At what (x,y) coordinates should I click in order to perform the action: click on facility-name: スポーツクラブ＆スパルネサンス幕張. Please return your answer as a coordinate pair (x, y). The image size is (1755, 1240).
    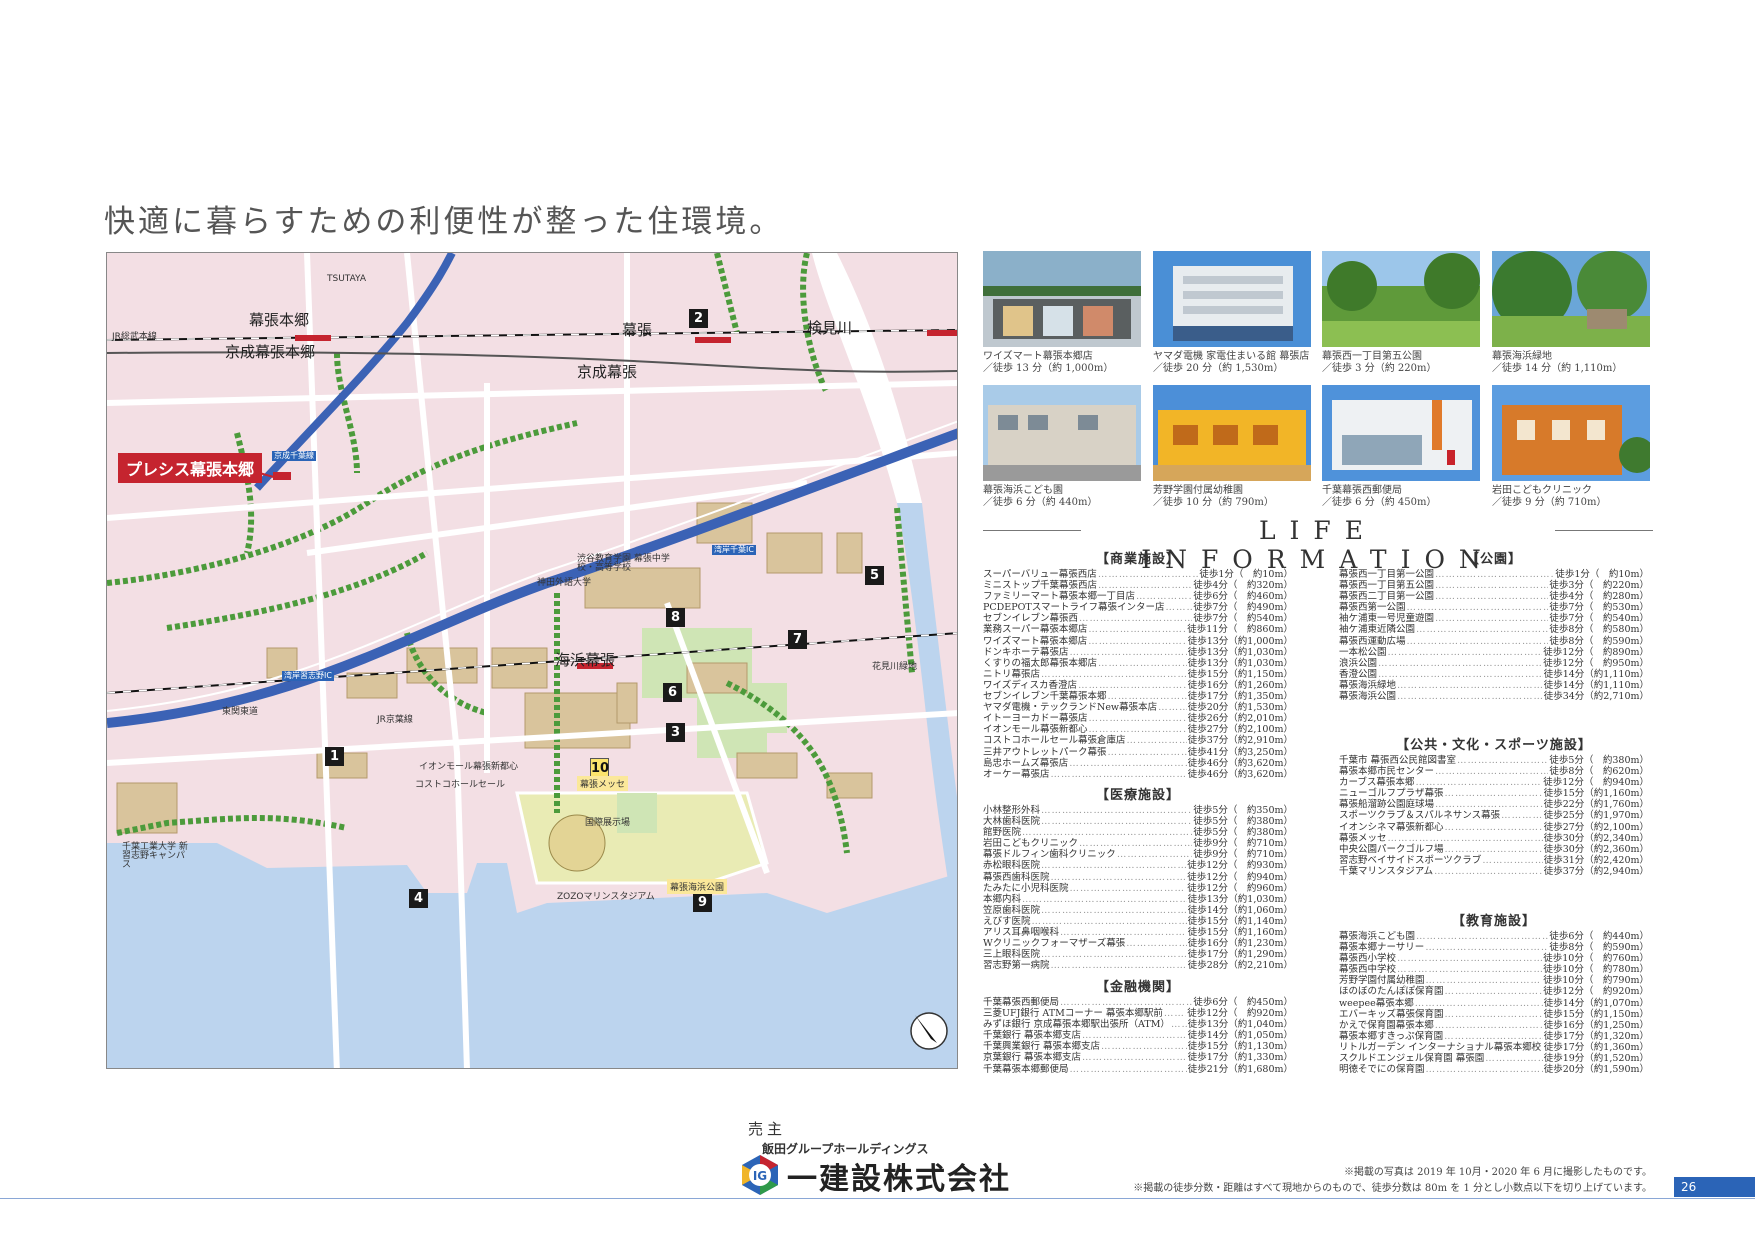
    Looking at the image, I should click on (1420, 816).